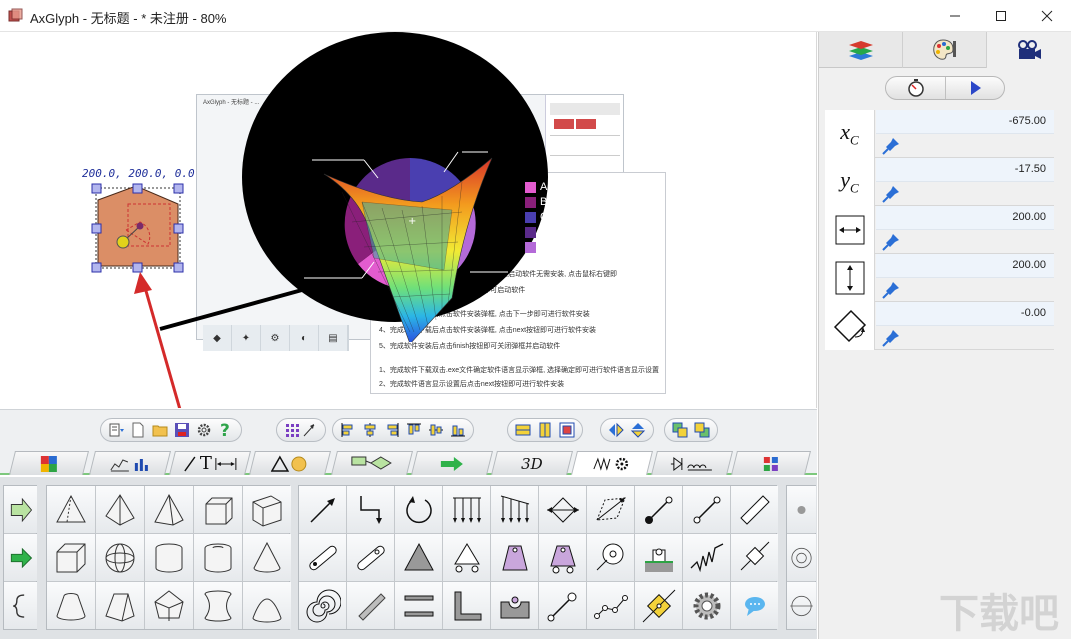  Describe the element at coordinates (130, 463) in the screenshot. I see `tab-charts` at that location.